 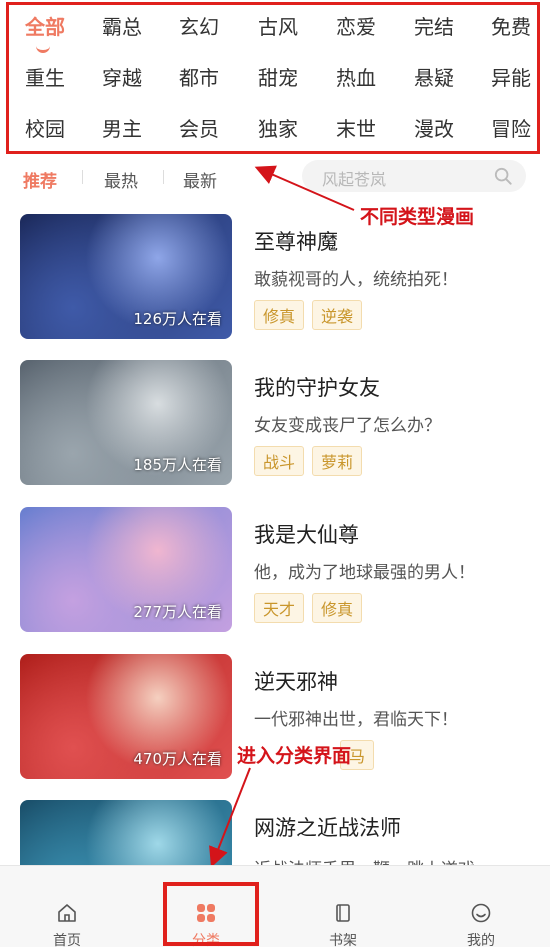 What do you see at coordinates (177, 612) in the screenshot?
I see `view-count: 277万人在看` at bounding box center [177, 612].